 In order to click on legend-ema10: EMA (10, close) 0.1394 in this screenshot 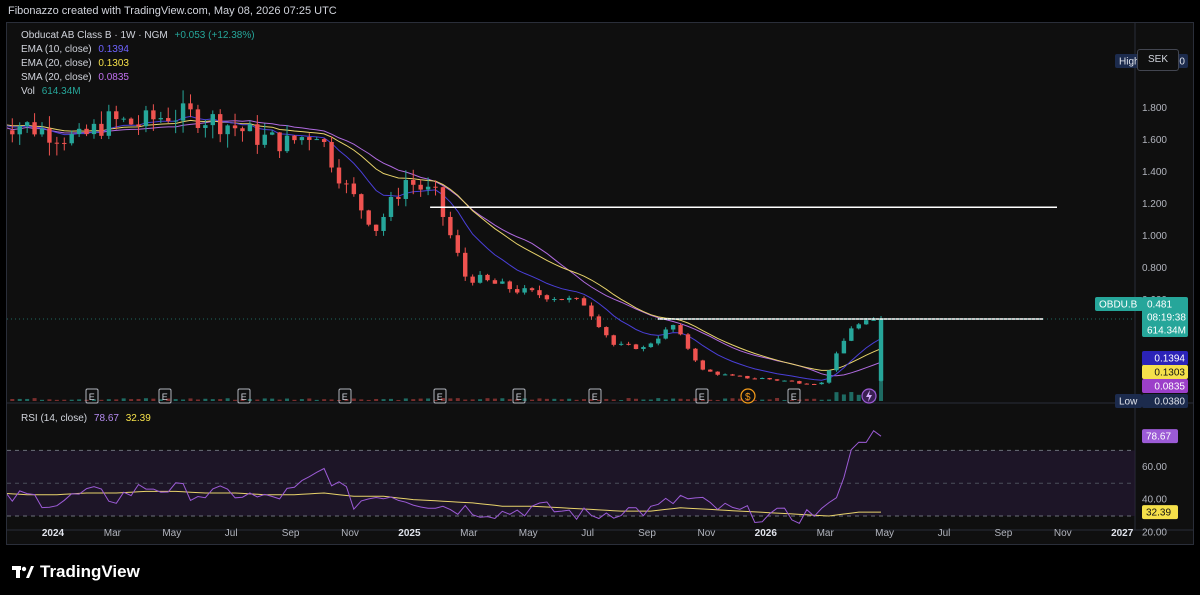, I will do `click(75, 49)`.